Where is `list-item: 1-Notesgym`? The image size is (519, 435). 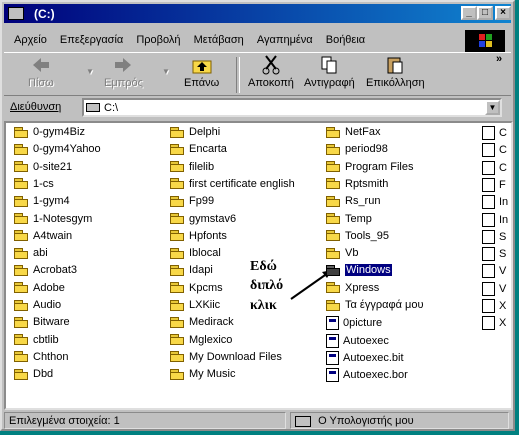
list-item: 1-Notesgym is located at coordinates (53, 221).